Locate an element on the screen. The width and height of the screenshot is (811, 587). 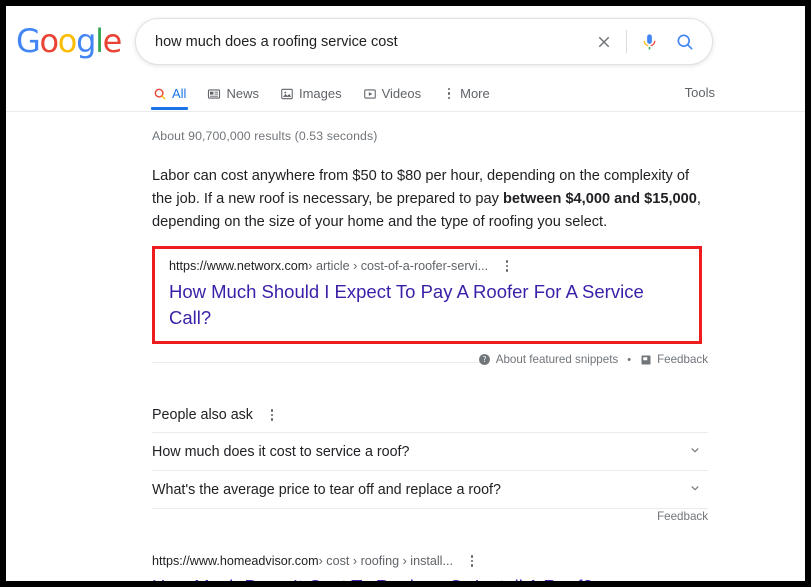
snippet-feedback-link: Feedback is located at coordinates (682, 359).